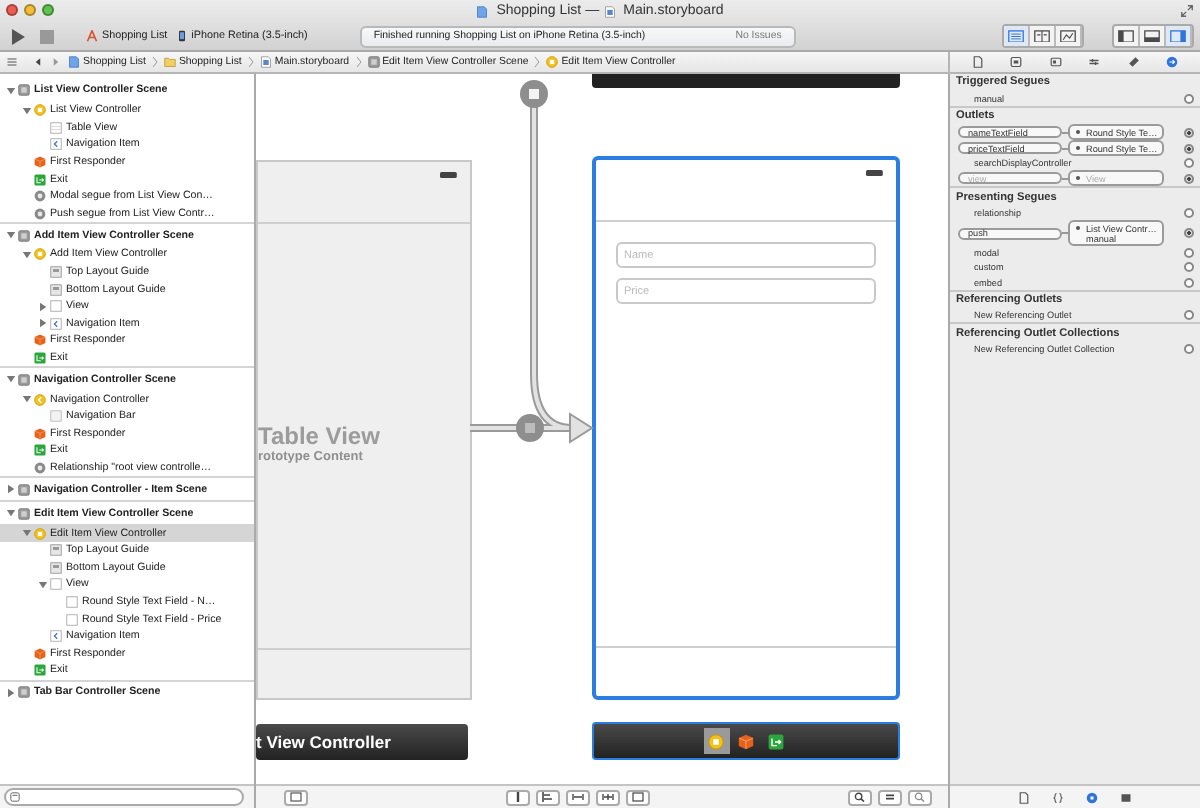 This screenshot has height=808, width=1200. I want to click on view-controller-icon, so click(40, 110).